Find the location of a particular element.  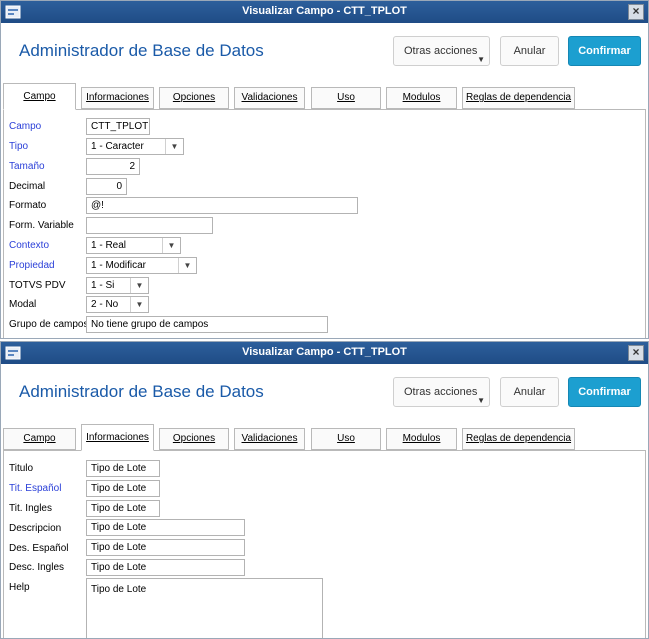

tit-ingles-label: Tit. Ingles is located at coordinates (30, 508).